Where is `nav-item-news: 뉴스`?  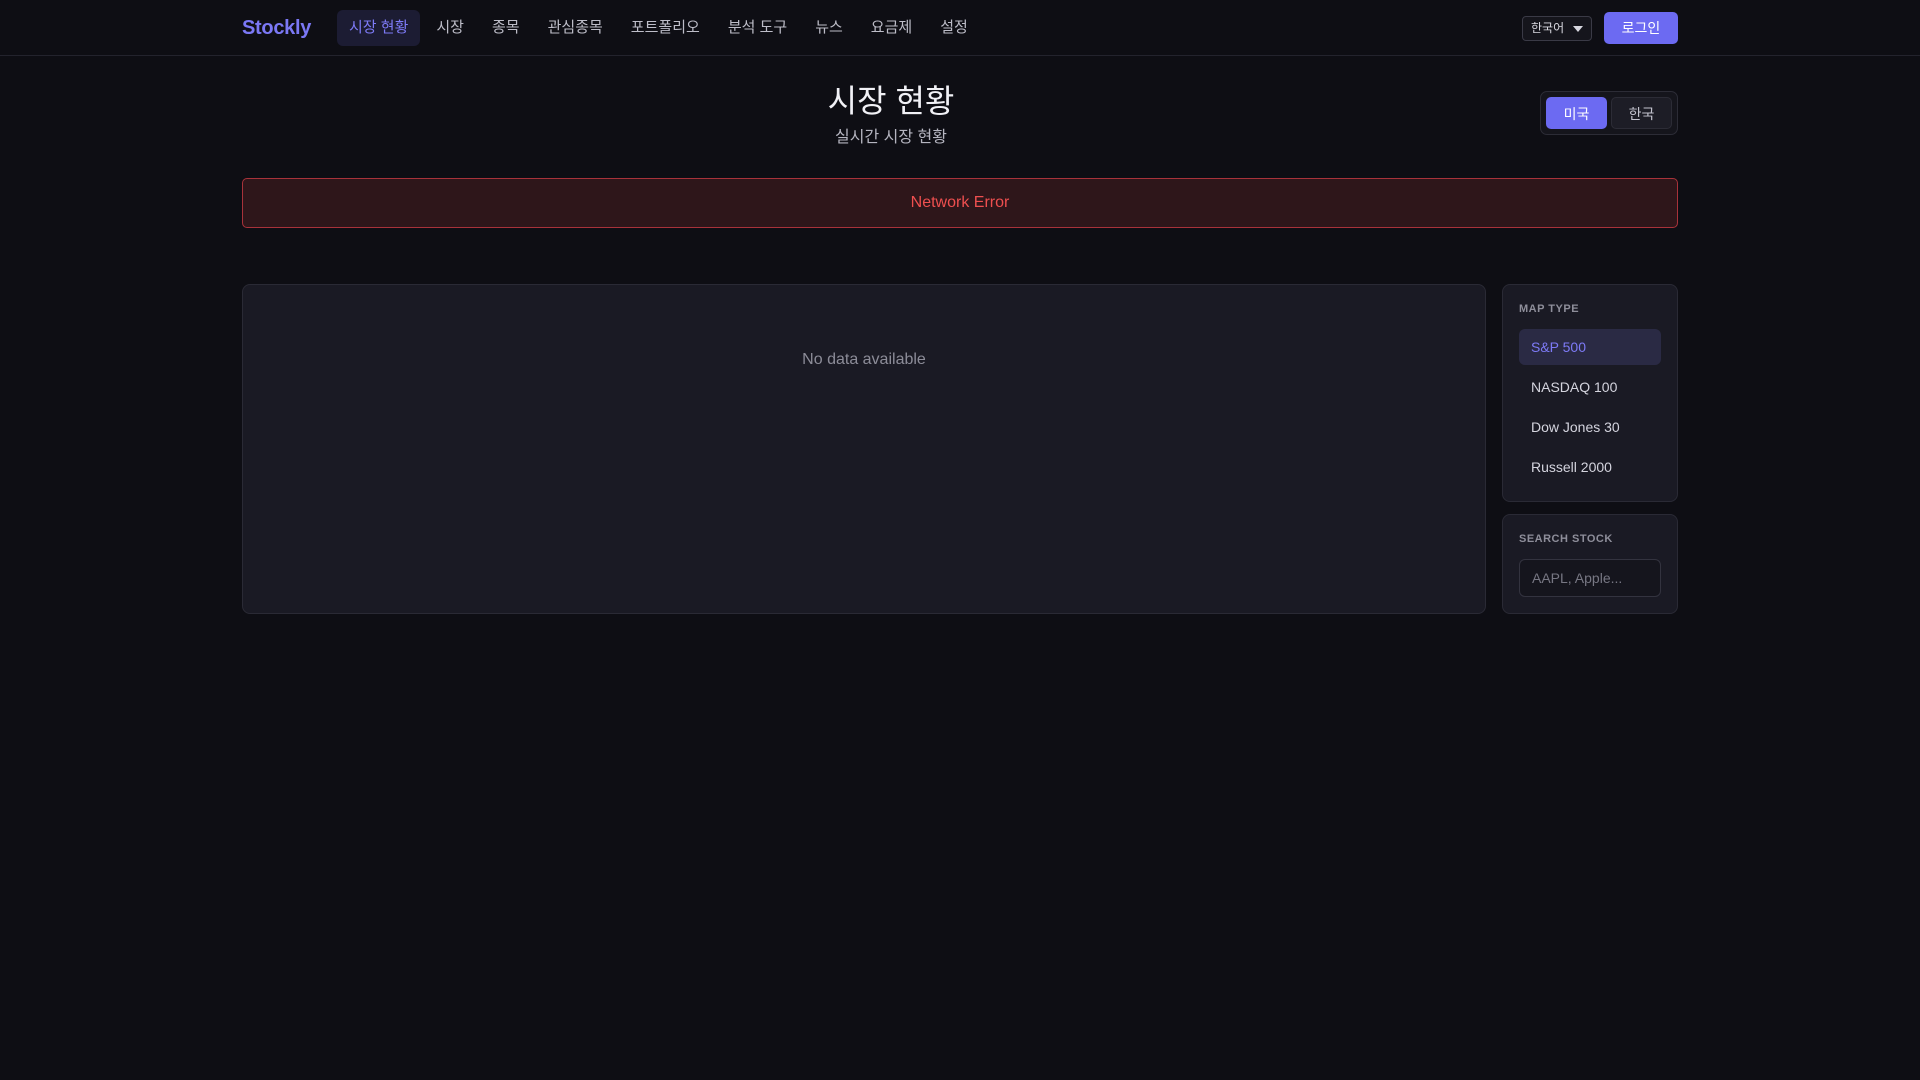 nav-item-news: 뉴스 is located at coordinates (829, 28).